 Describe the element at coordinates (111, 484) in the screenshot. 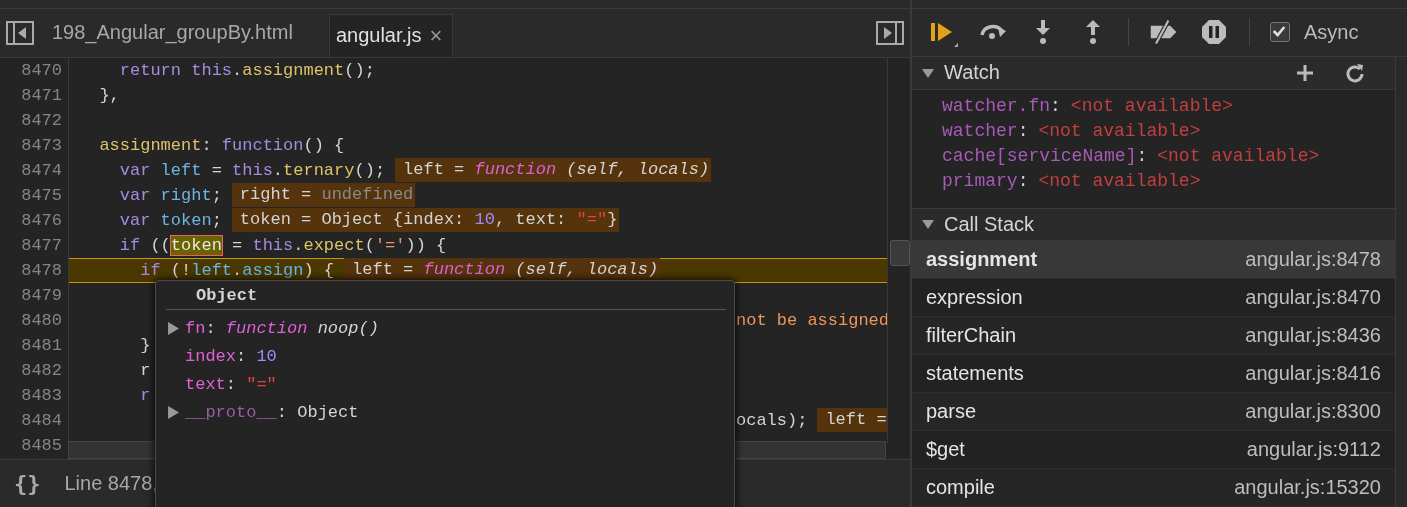

I see `cursor-position: Line 8478,` at that location.